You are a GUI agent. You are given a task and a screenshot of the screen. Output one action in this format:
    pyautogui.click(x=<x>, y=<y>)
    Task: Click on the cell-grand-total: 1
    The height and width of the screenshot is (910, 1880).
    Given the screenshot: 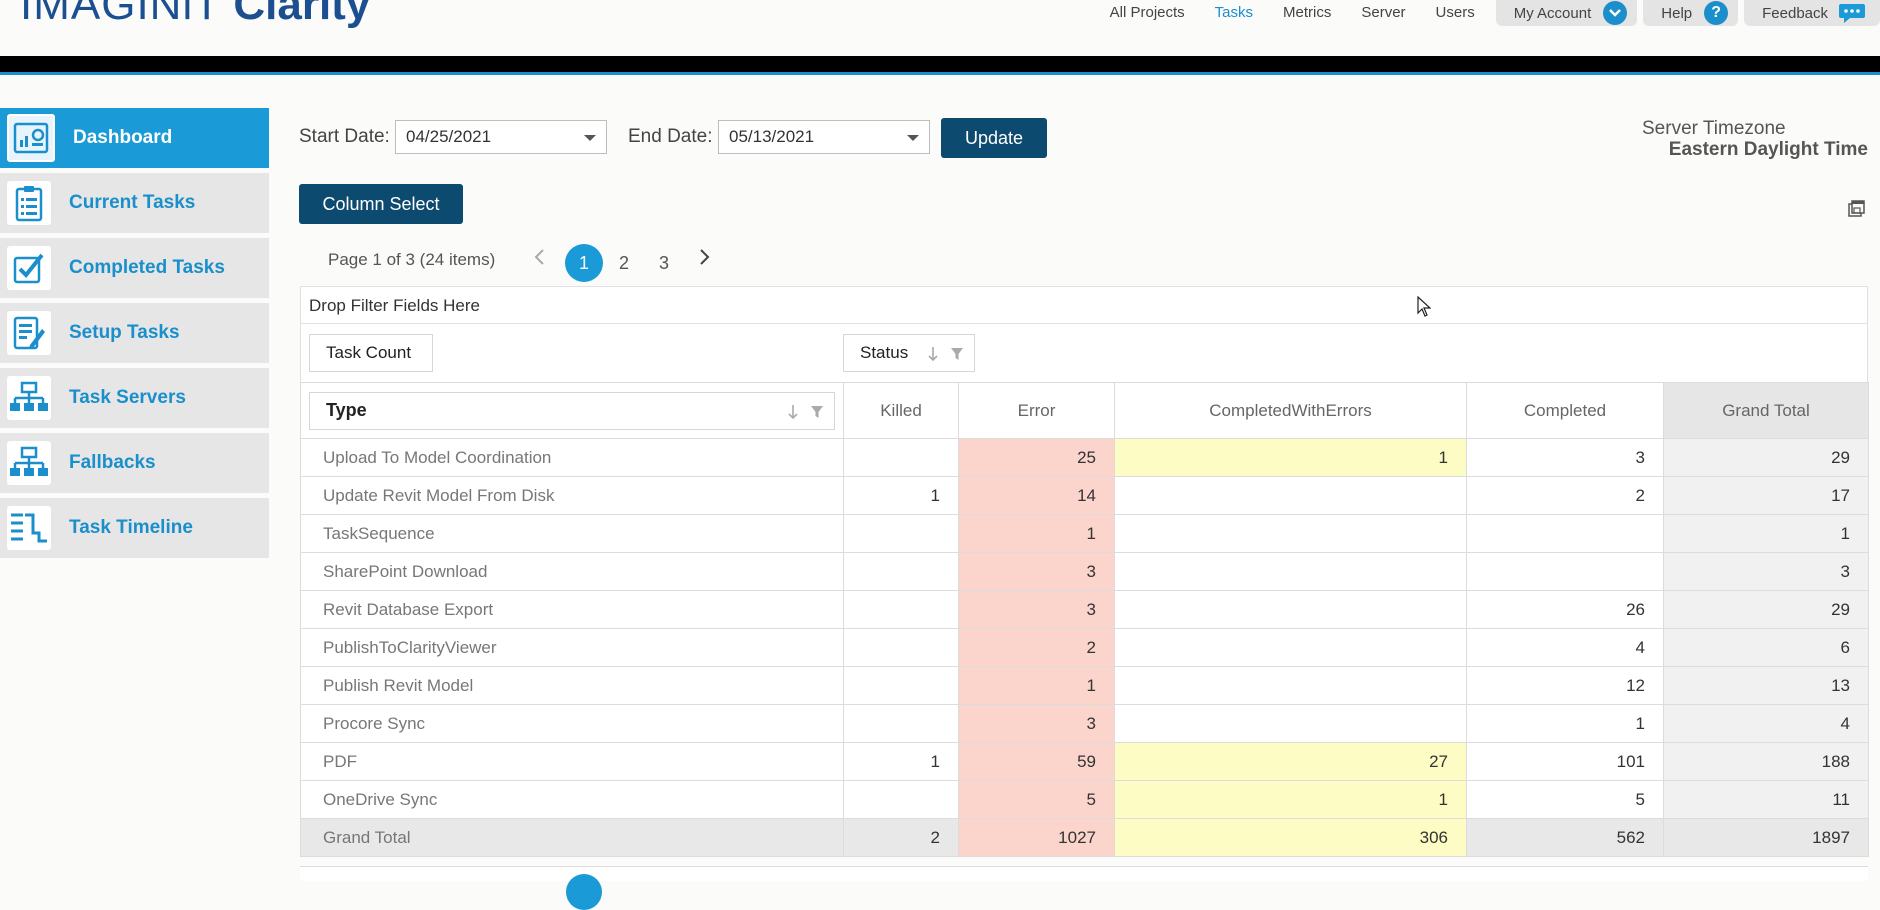 What is the action you would take?
    pyautogui.click(x=1766, y=533)
    